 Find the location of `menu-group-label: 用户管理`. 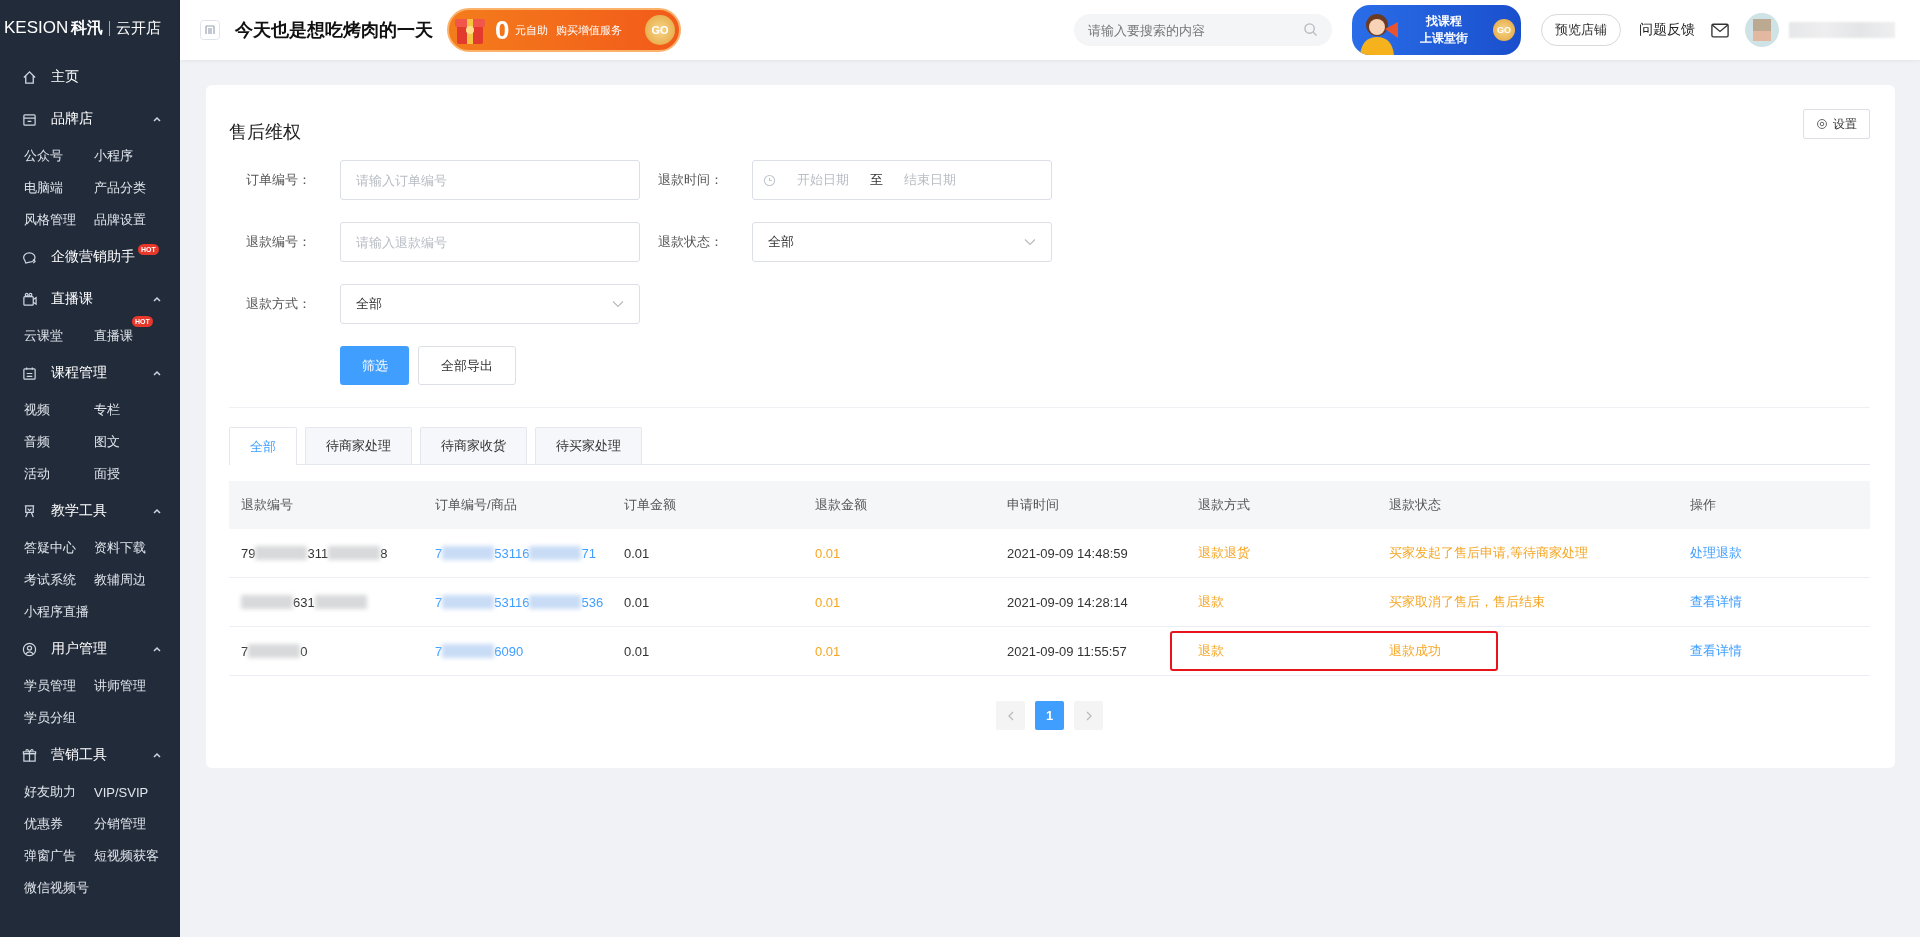

menu-group-label: 用户管理 is located at coordinates (79, 649).